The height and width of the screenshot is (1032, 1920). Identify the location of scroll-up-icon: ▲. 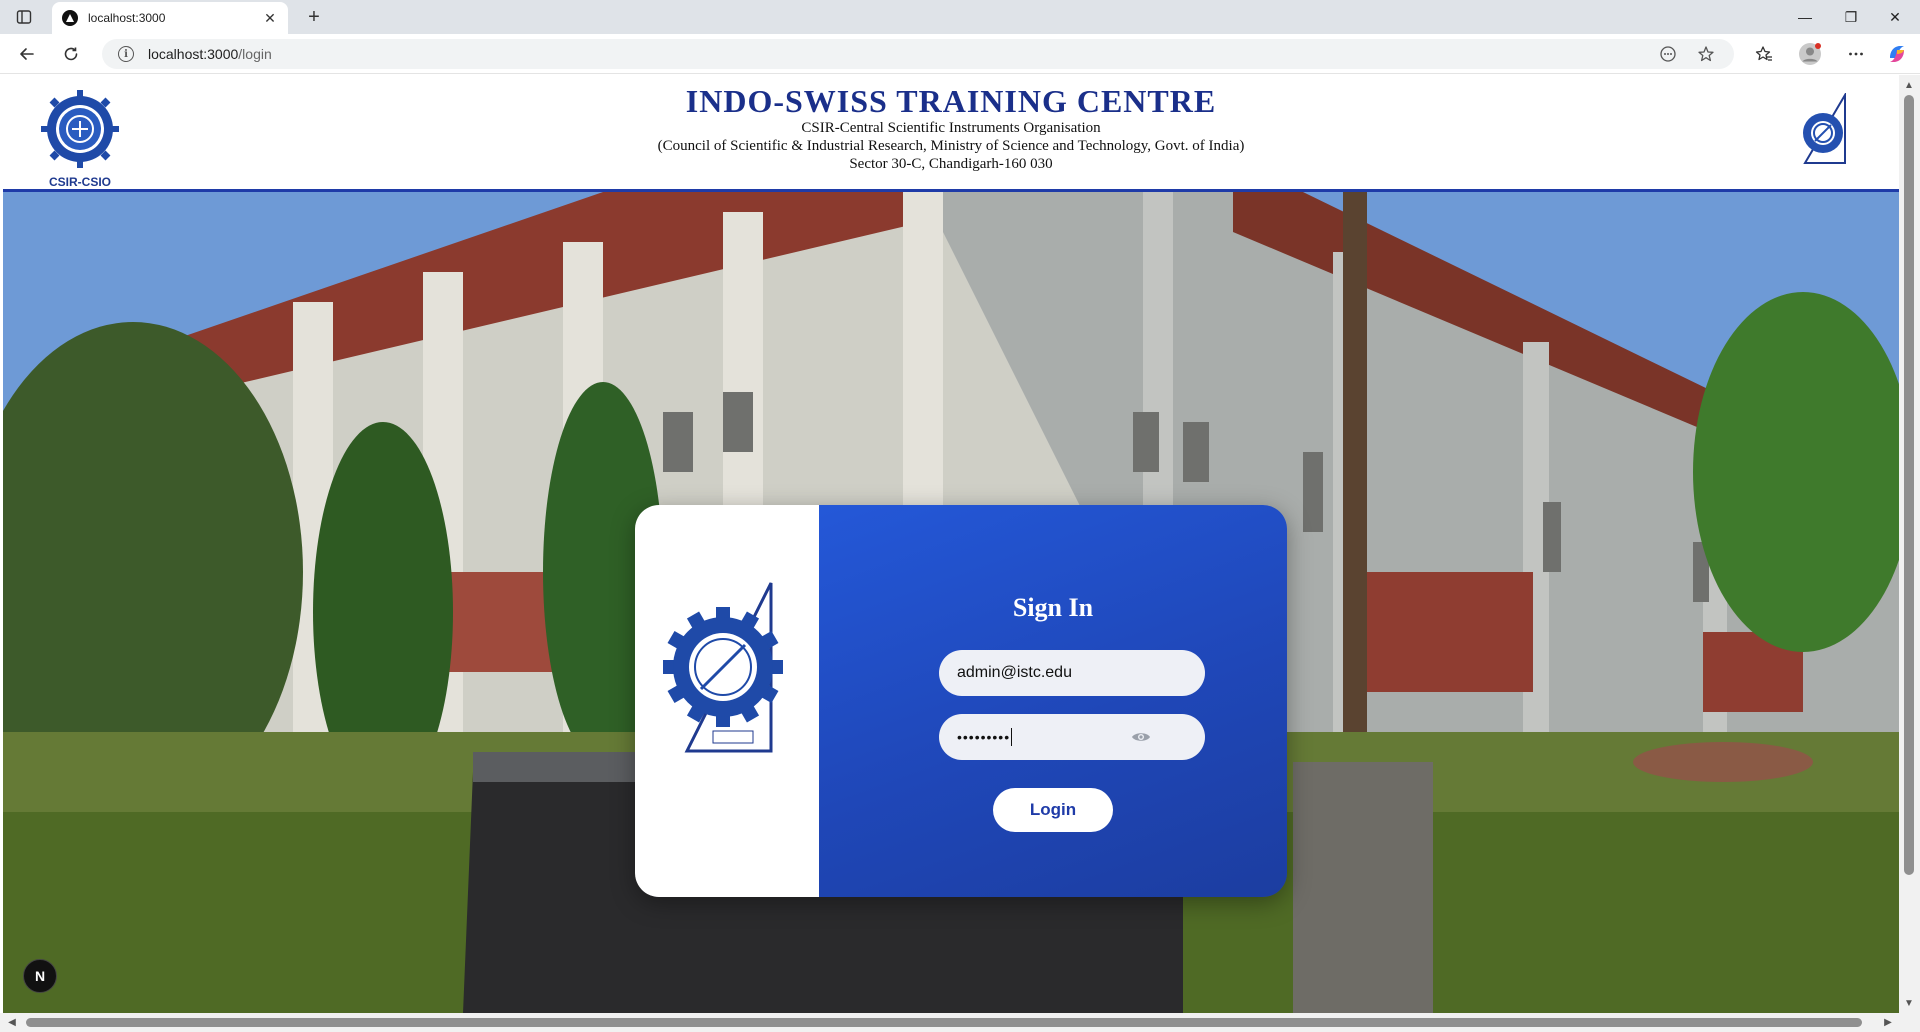
(1909, 85).